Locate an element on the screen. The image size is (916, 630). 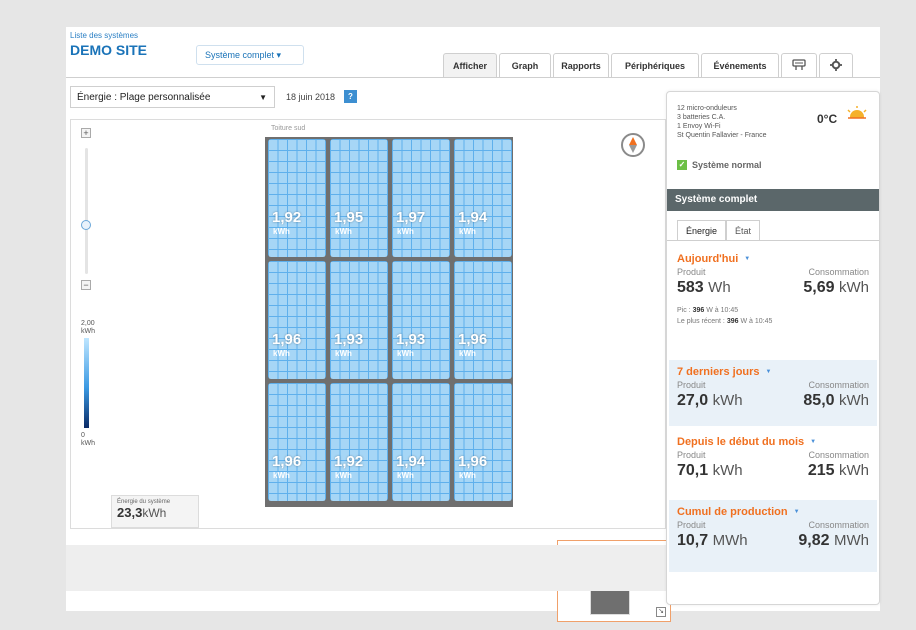
system-status-text: Système normal is located at coordinates (727, 165).